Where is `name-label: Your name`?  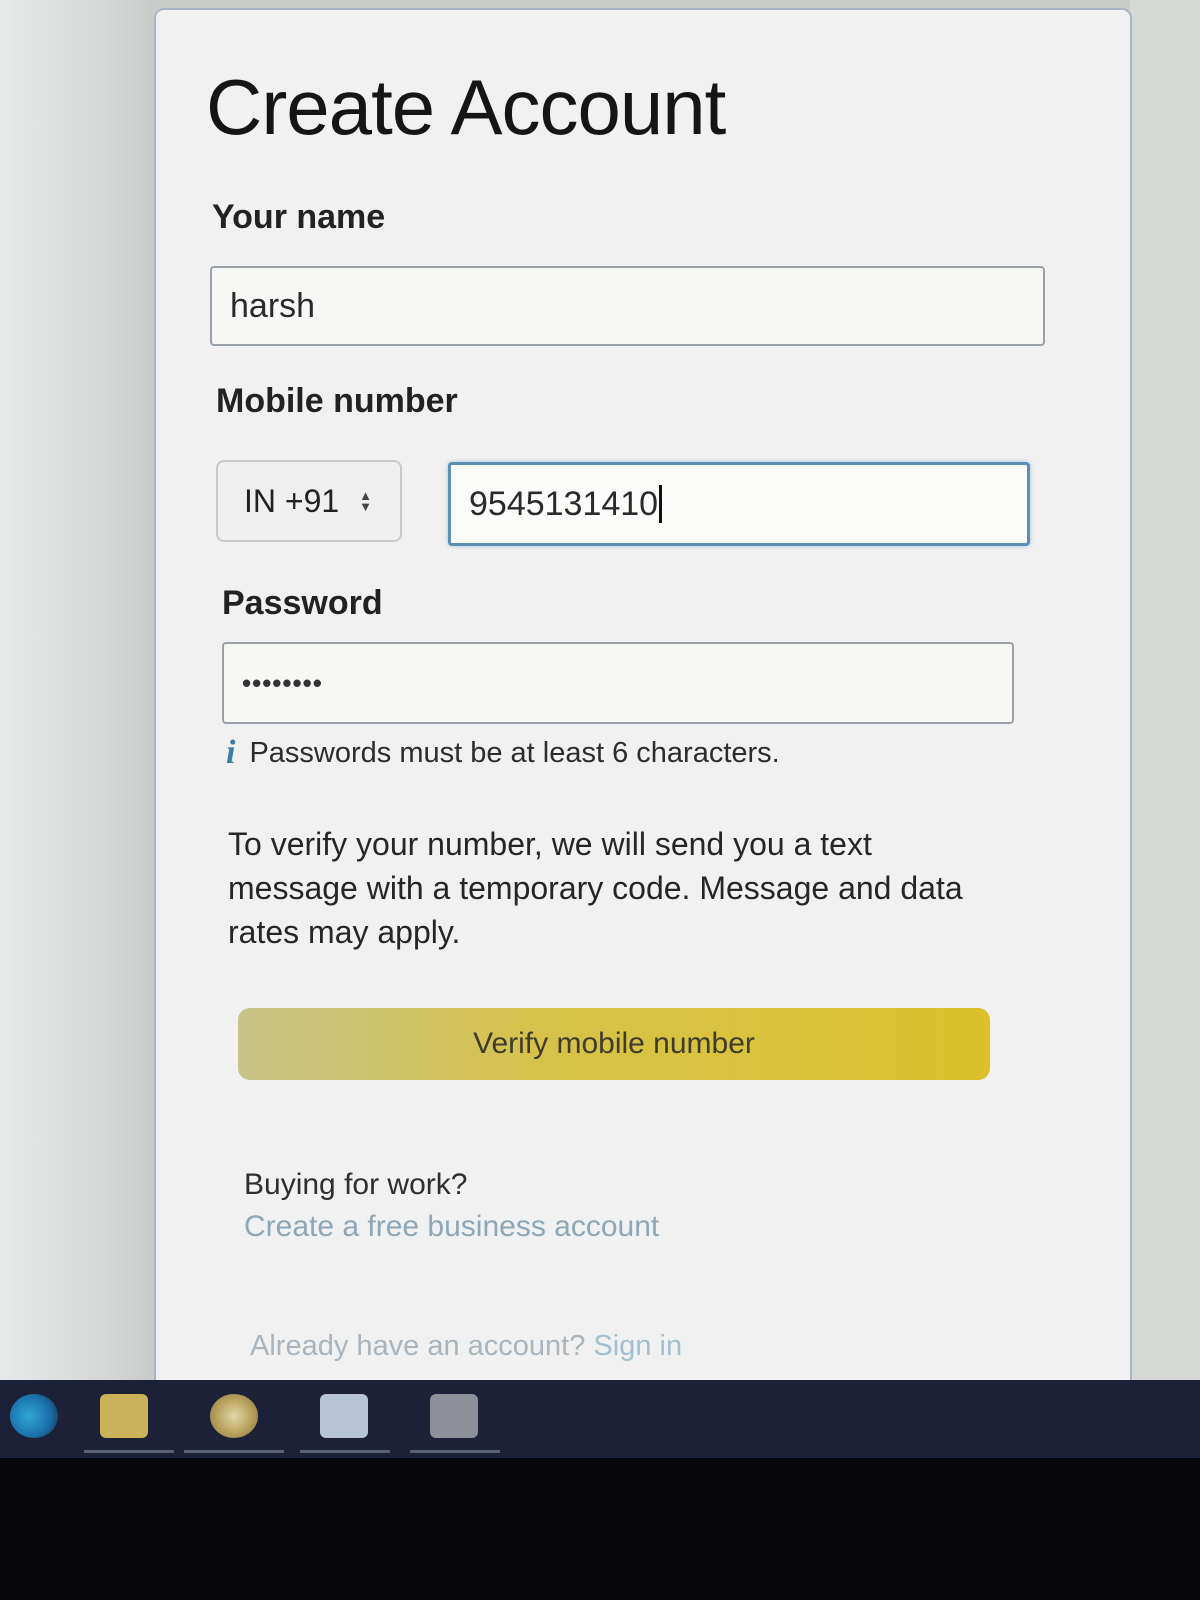
name-label: Your name is located at coordinates (299, 217).